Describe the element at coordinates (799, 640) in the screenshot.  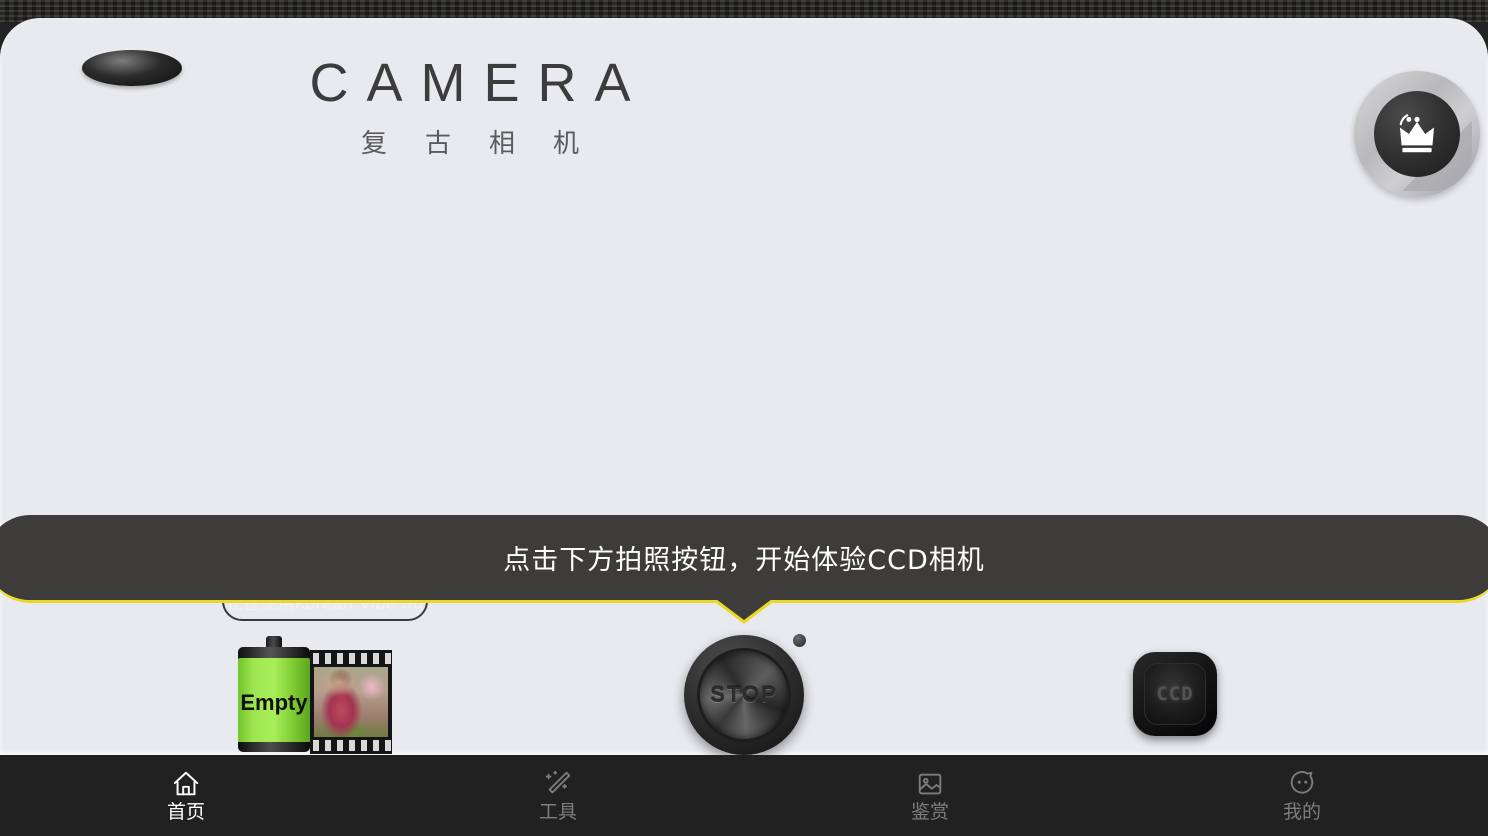
I see `led-indicator-icon` at that location.